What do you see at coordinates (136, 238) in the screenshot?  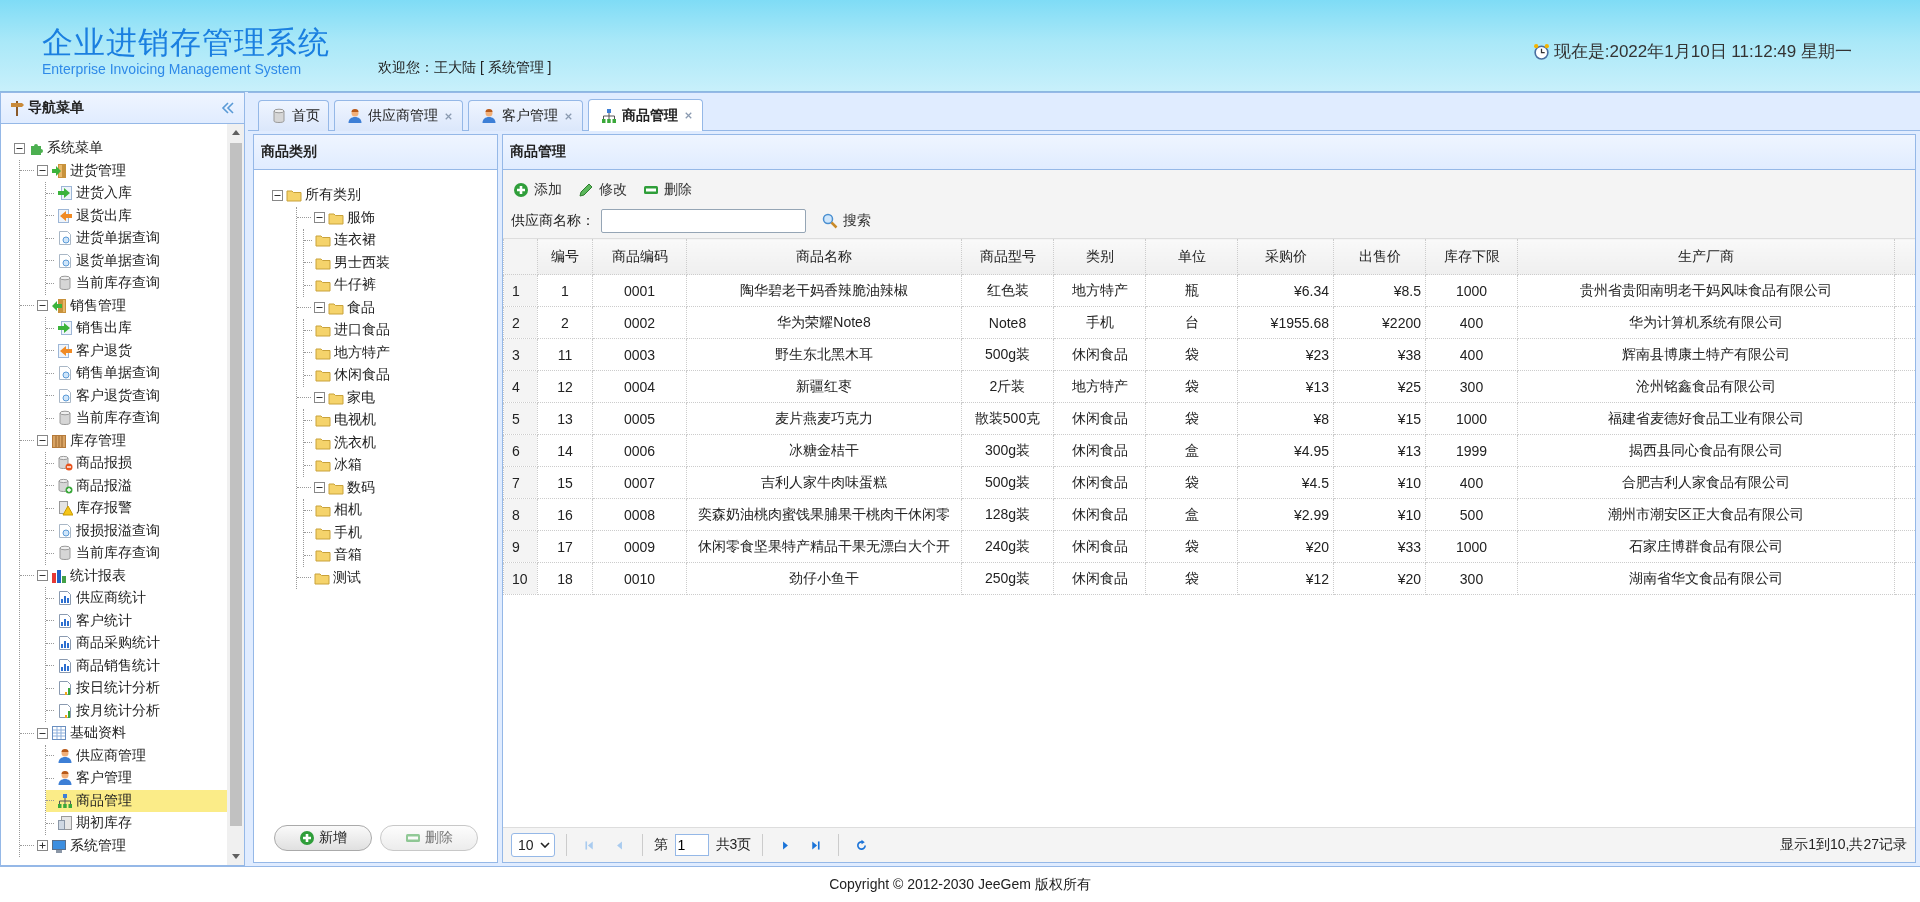 I see `nav-item: 进货单据查询` at bounding box center [136, 238].